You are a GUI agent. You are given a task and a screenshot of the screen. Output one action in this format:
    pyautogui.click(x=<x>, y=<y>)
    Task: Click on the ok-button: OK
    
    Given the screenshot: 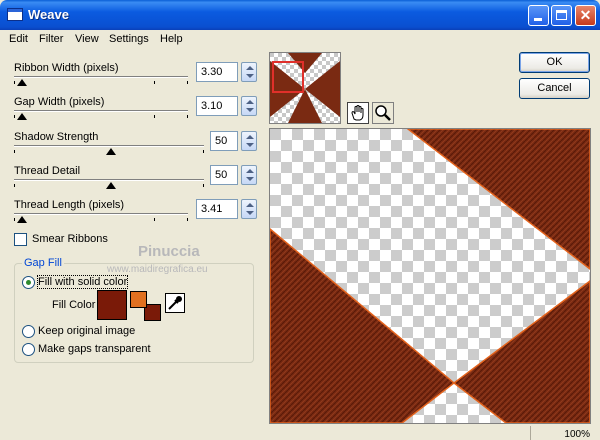 What is the action you would take?
    pyautogui.click(x=554, y=62)
    